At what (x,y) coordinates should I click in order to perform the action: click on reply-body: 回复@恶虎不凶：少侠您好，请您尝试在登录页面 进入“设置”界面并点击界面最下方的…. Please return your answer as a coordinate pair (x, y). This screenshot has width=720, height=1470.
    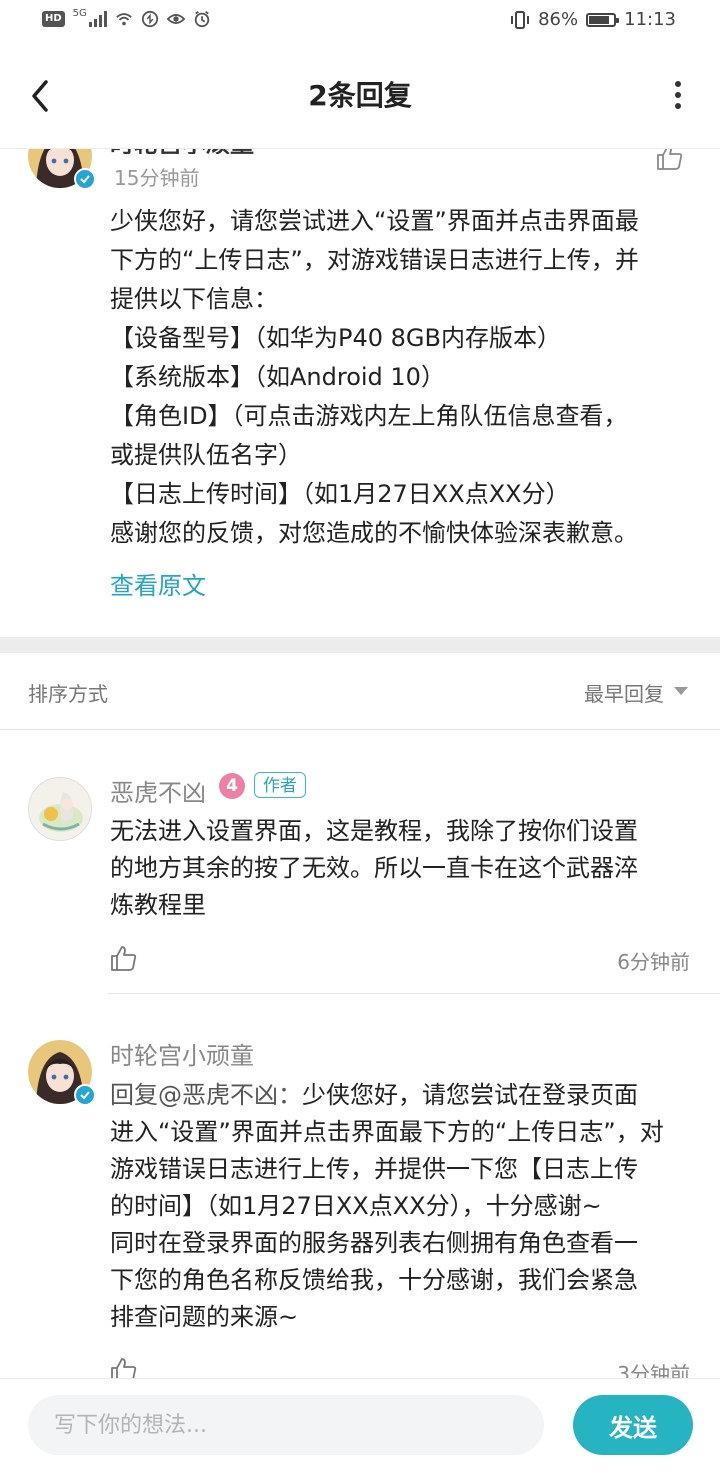
    Looking at the image, I should click on (400, 1206).